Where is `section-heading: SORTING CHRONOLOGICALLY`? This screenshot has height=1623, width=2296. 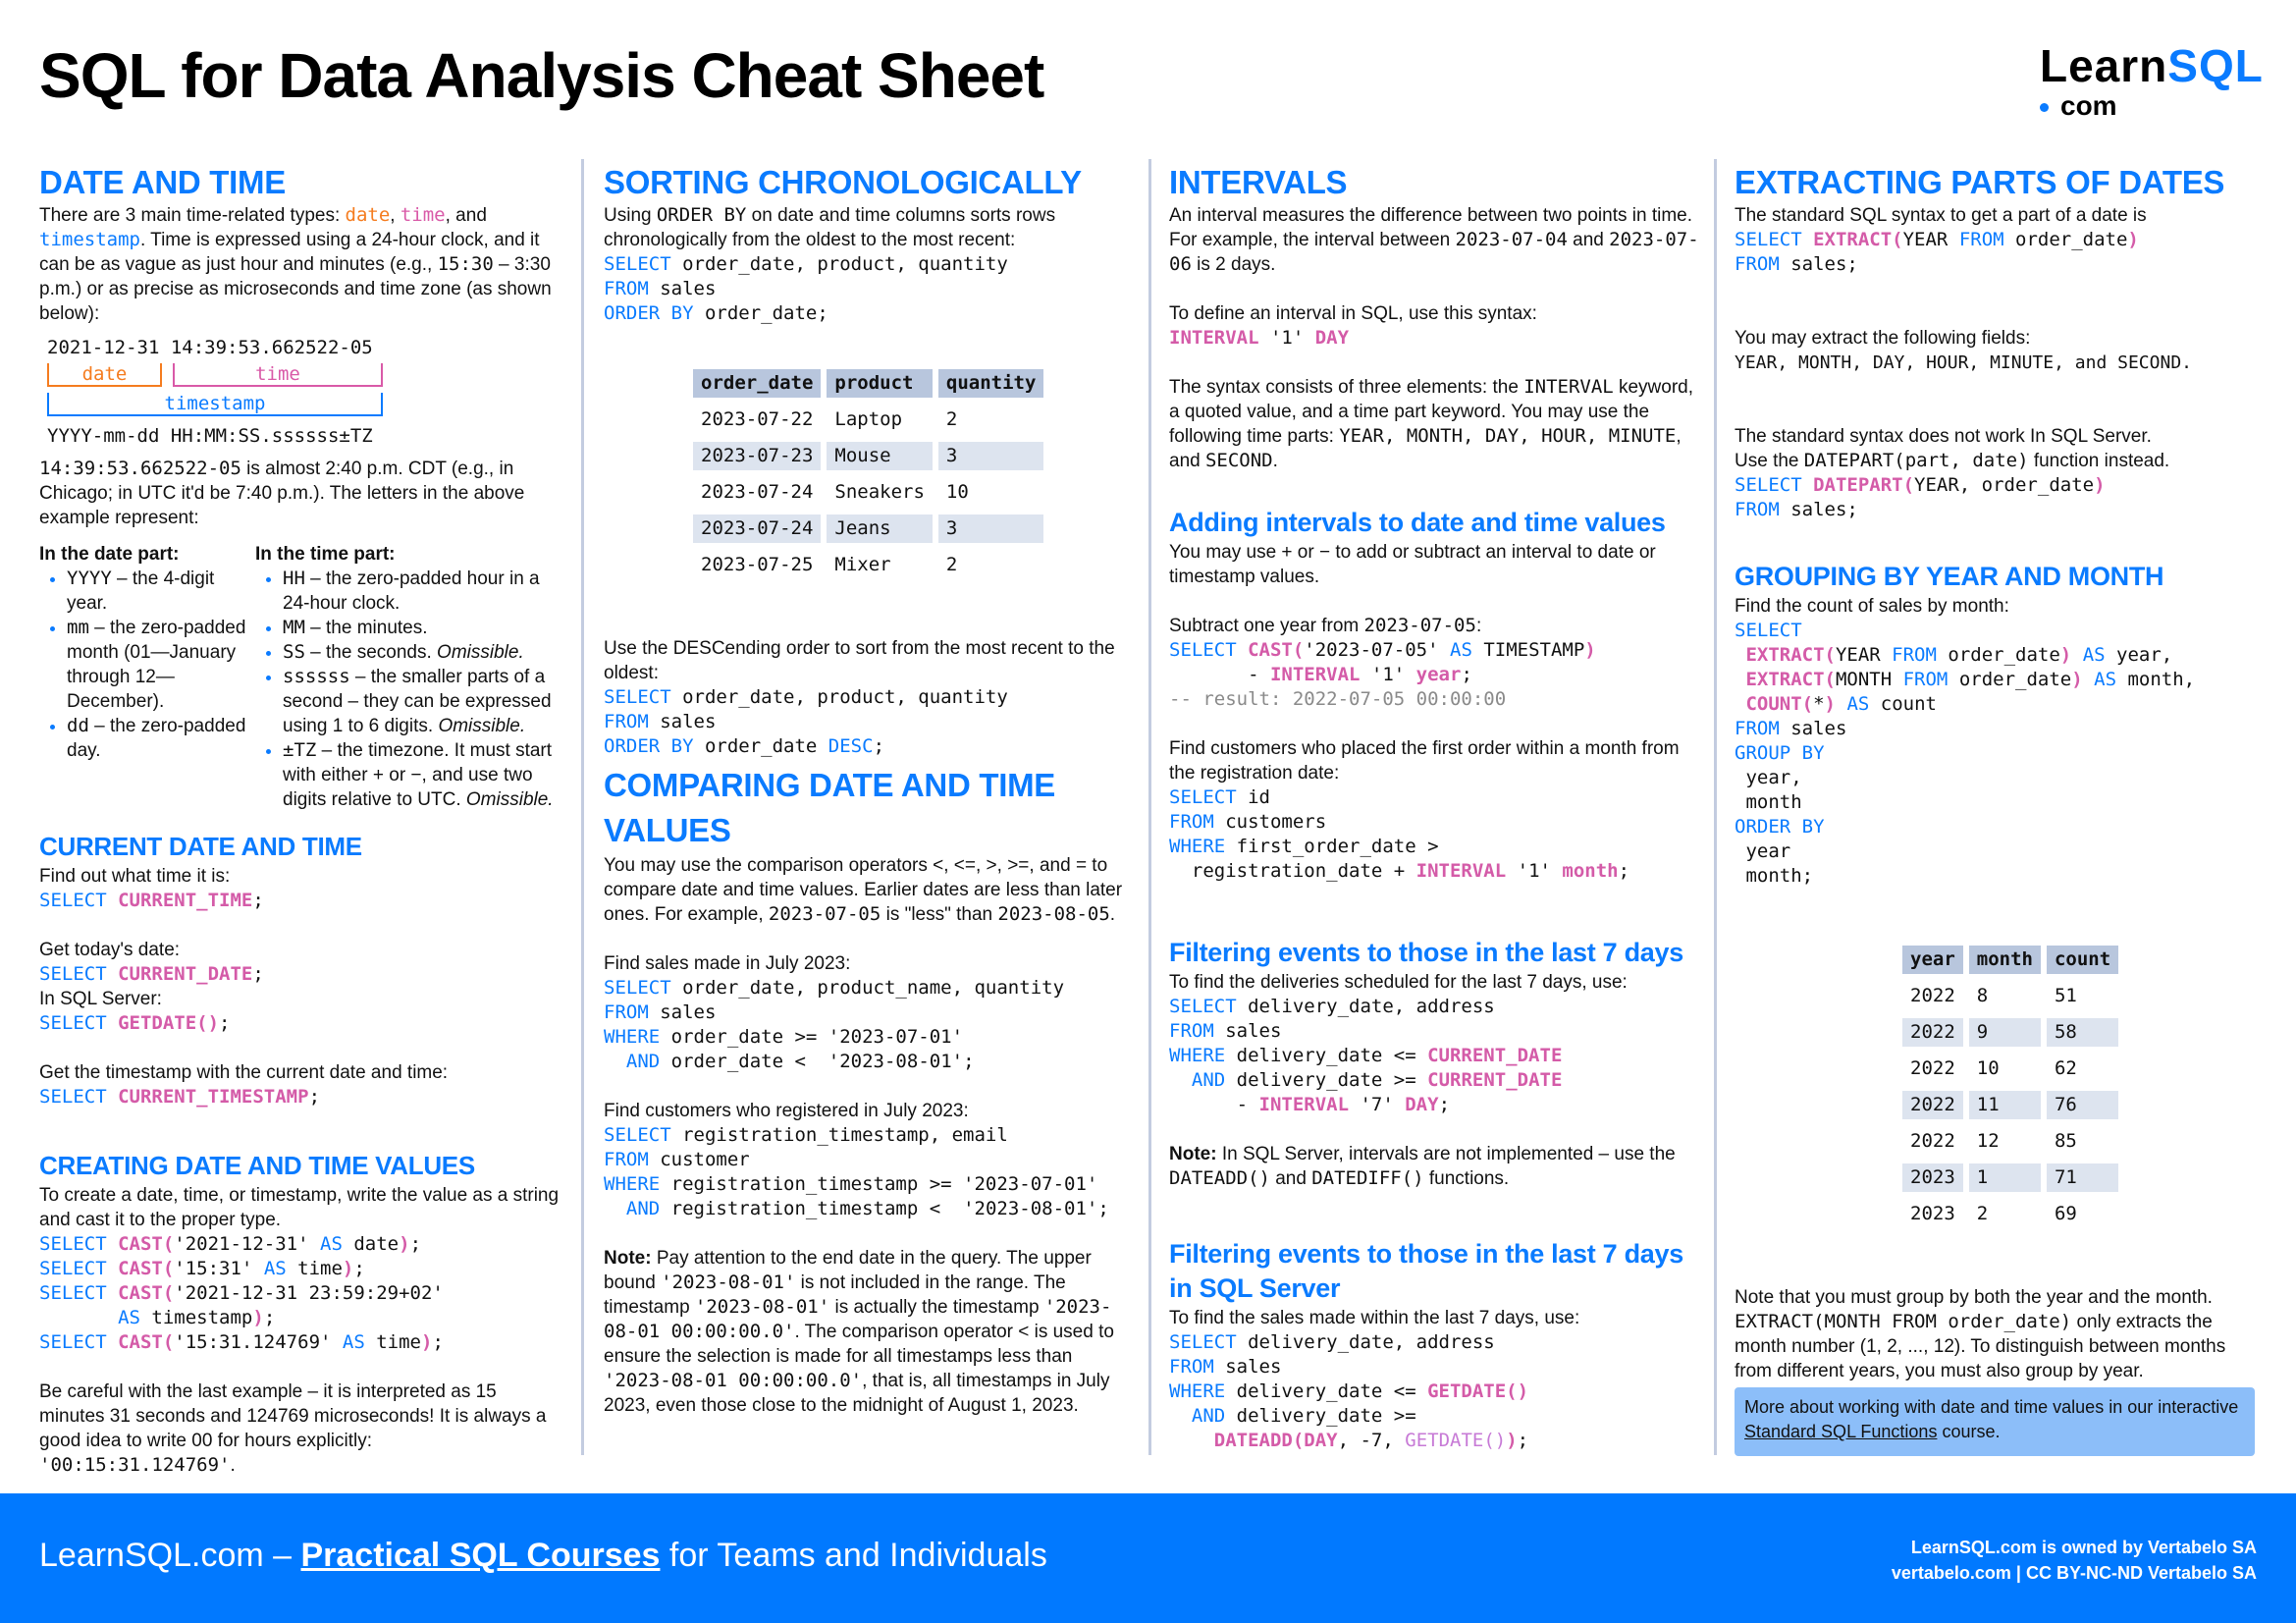
section-heading: SORTING CHRONOLOGICALLY is located at coordinates (843, 182).